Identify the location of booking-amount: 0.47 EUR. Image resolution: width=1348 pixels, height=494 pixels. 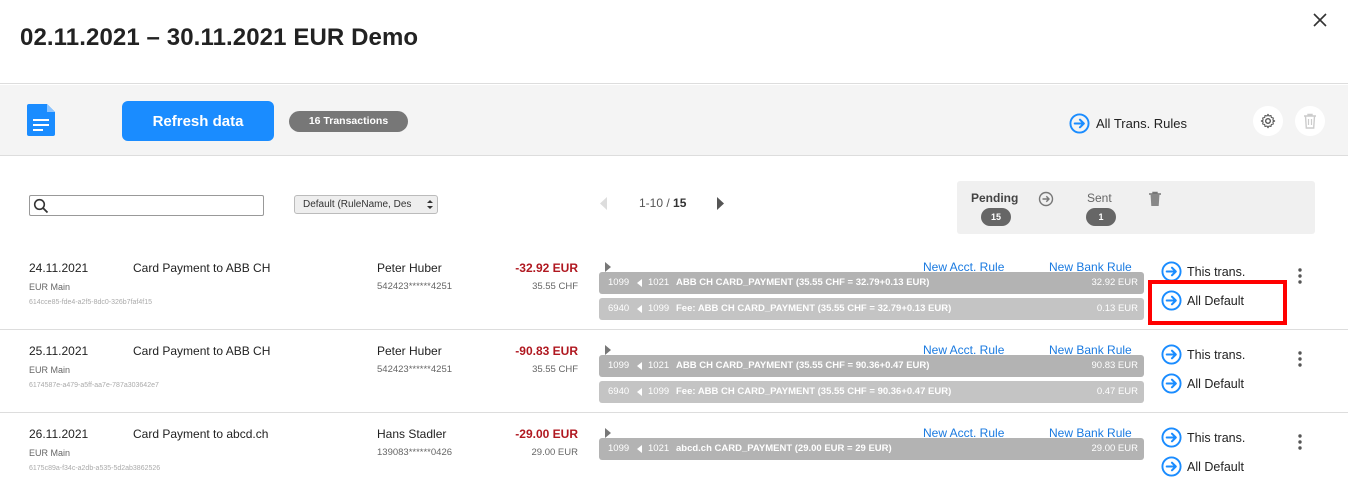
(1117, 391).